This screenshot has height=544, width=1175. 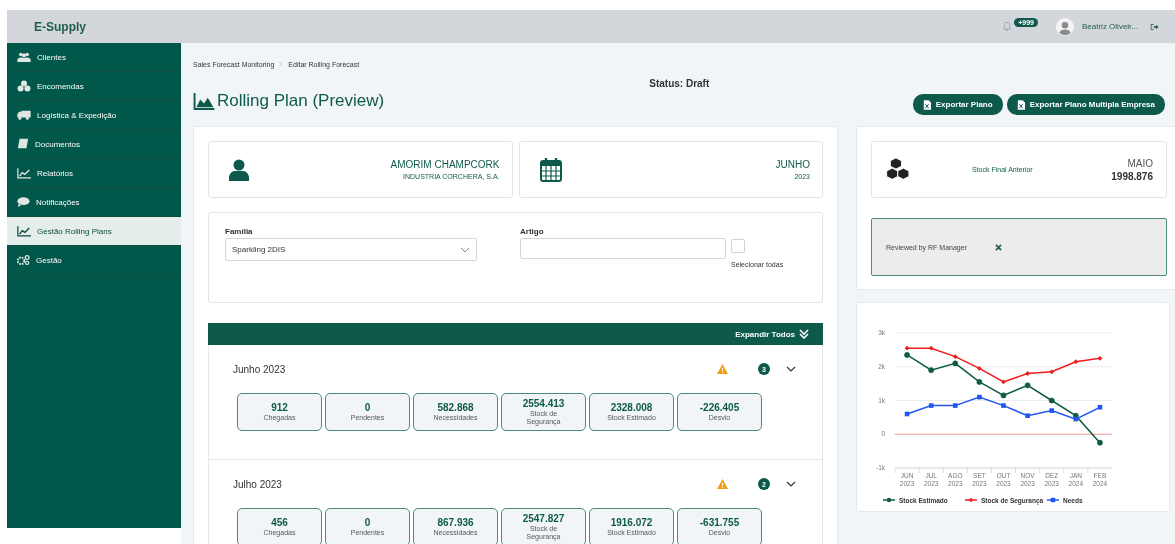 I want to click on metric-value: -226.405, so click(x=719, y=408).